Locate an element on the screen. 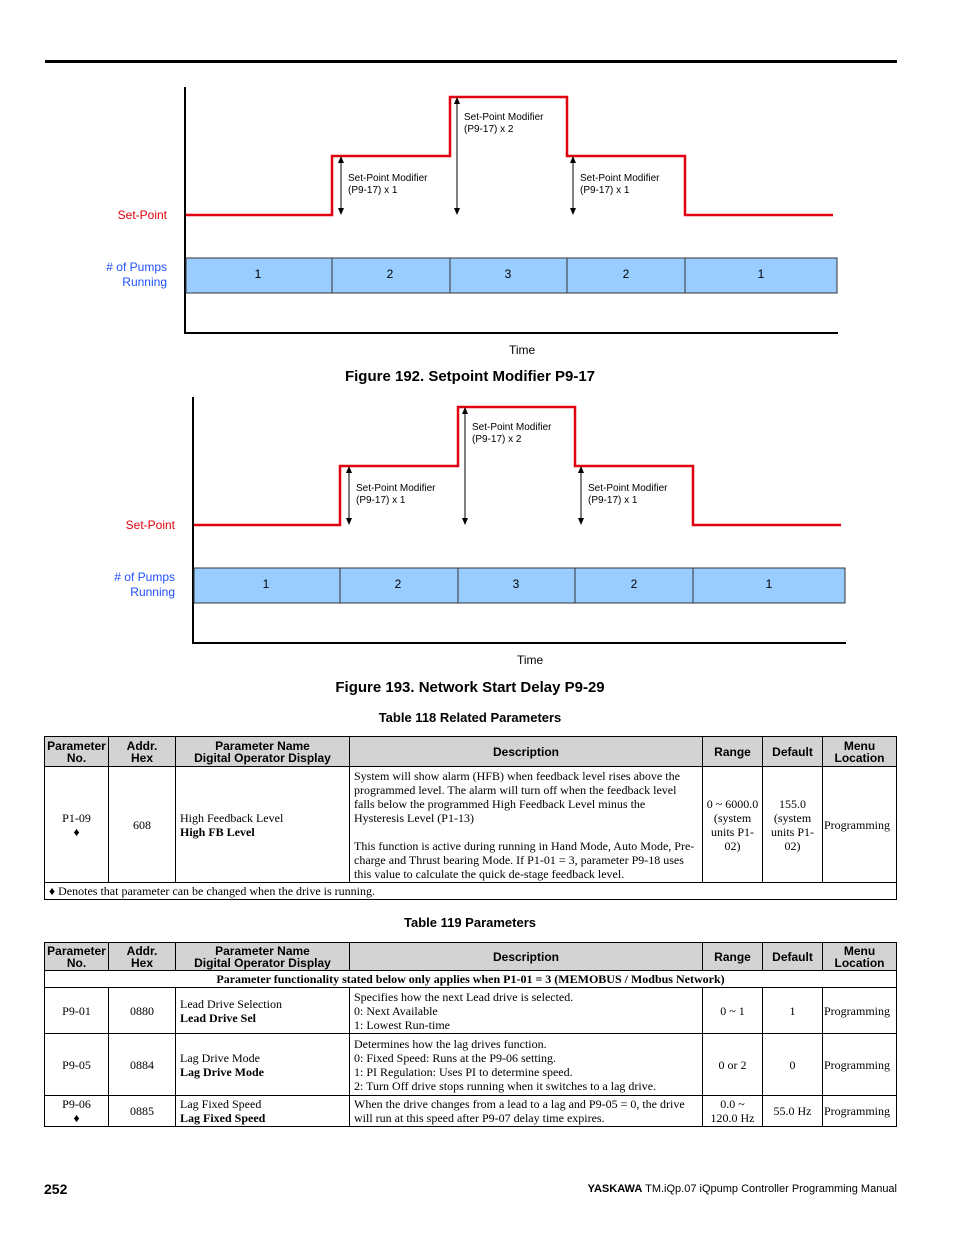 Image resolution: width=954 pixels, height=1235 pixels. page-number: 252 is located at coordinates (56, 1189).